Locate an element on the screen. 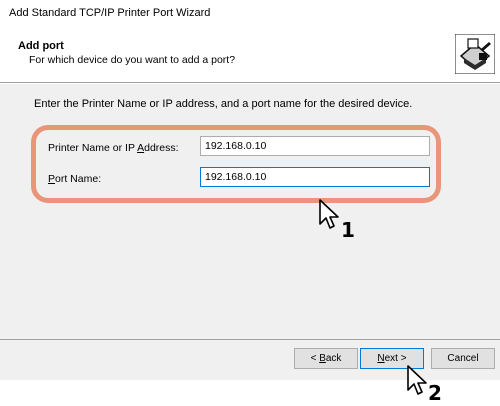  page-title: Add port is located at coordinates (41, 46).